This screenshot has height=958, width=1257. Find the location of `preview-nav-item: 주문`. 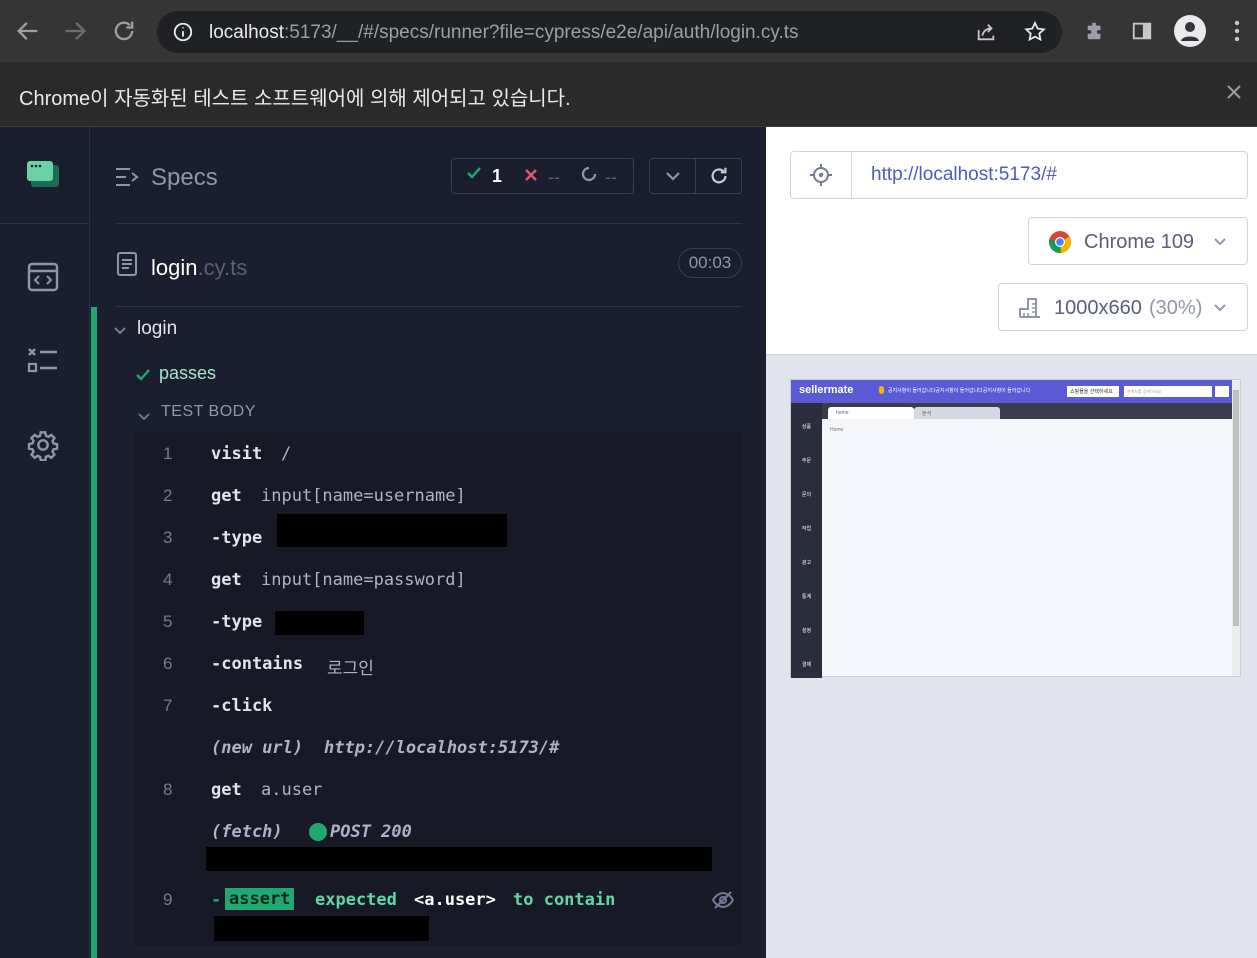

preview-nav-item: 주문 is located at coordinates (806, 461).